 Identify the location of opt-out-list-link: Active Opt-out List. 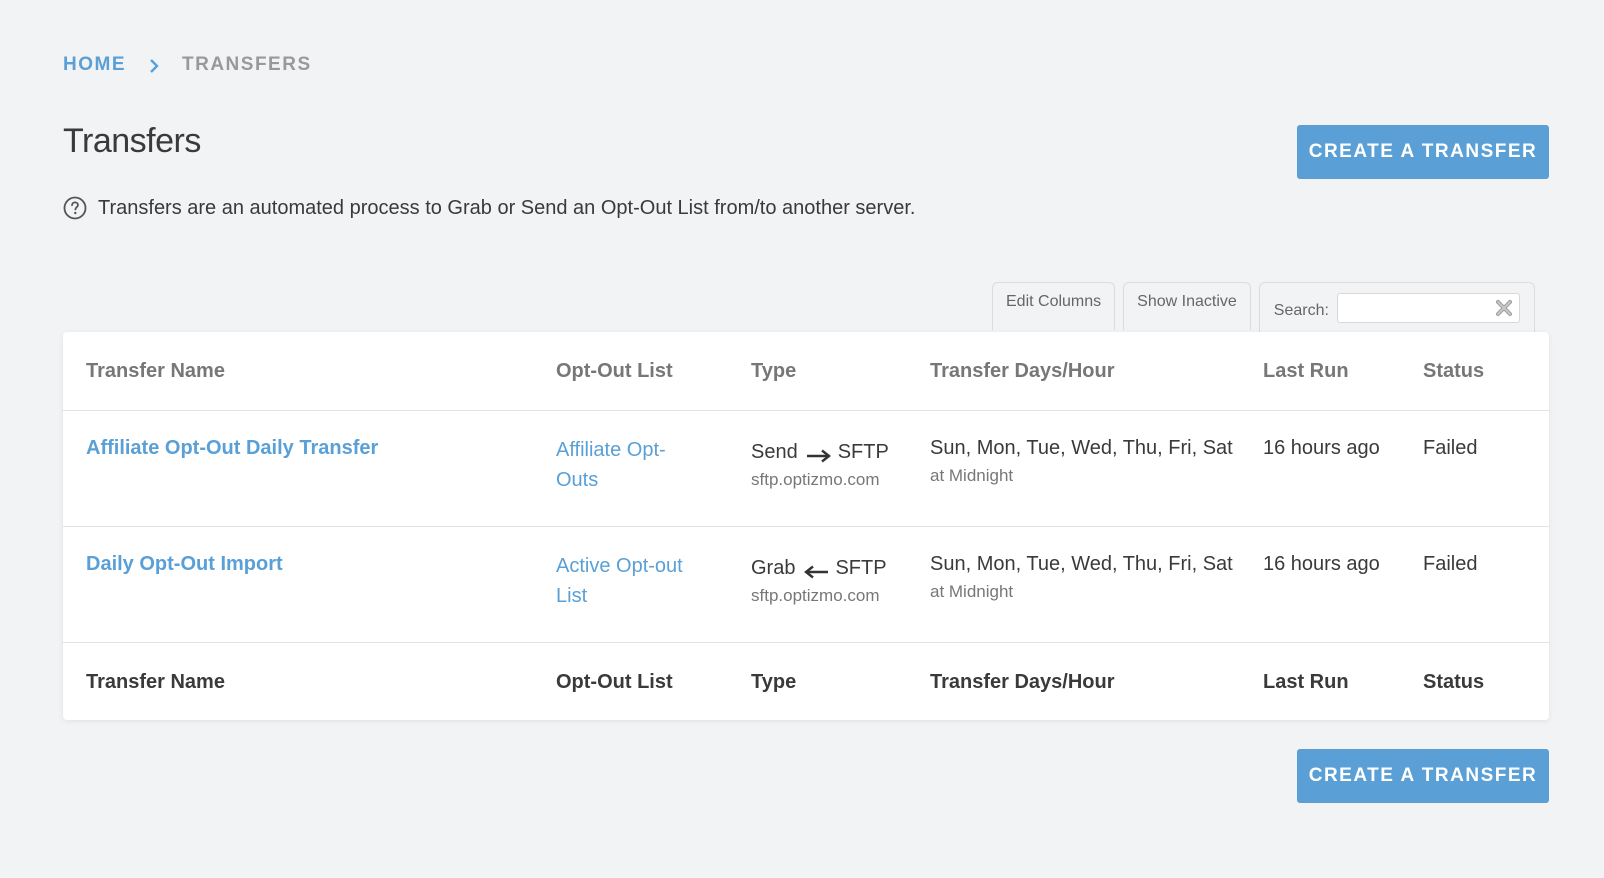
(631, 581).